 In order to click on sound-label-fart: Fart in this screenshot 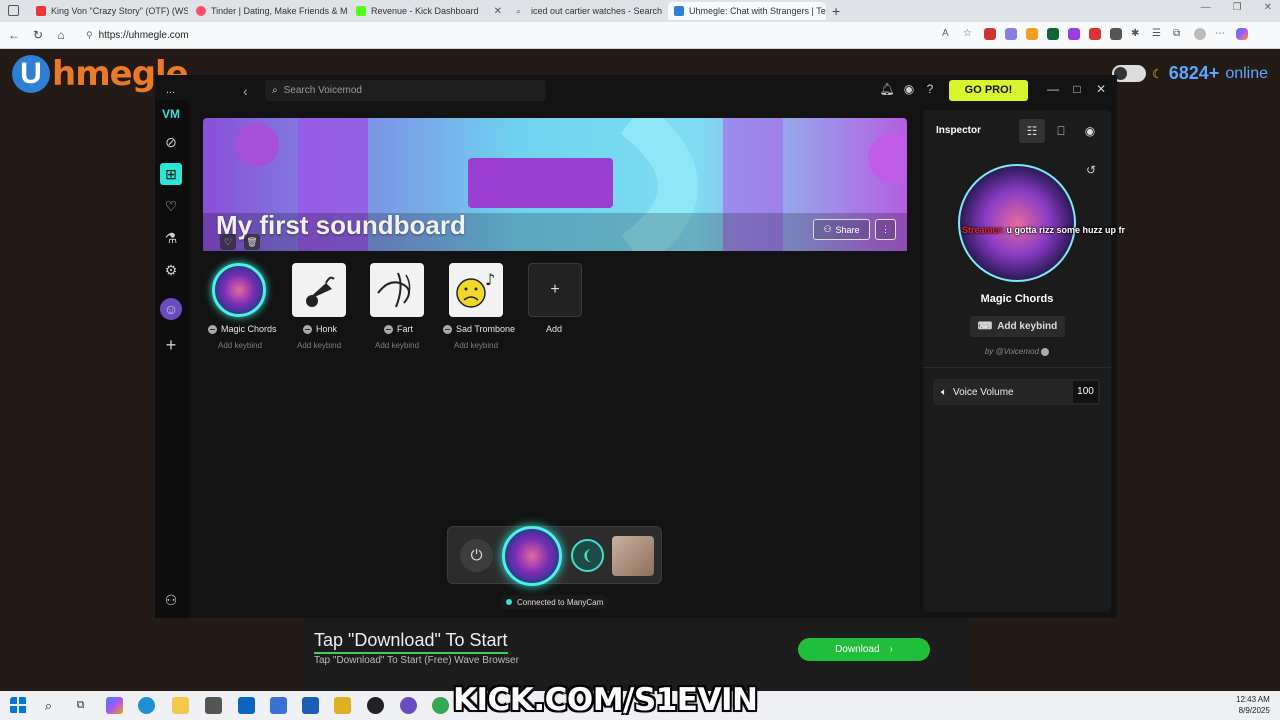, I will do `click(398, 329)`.